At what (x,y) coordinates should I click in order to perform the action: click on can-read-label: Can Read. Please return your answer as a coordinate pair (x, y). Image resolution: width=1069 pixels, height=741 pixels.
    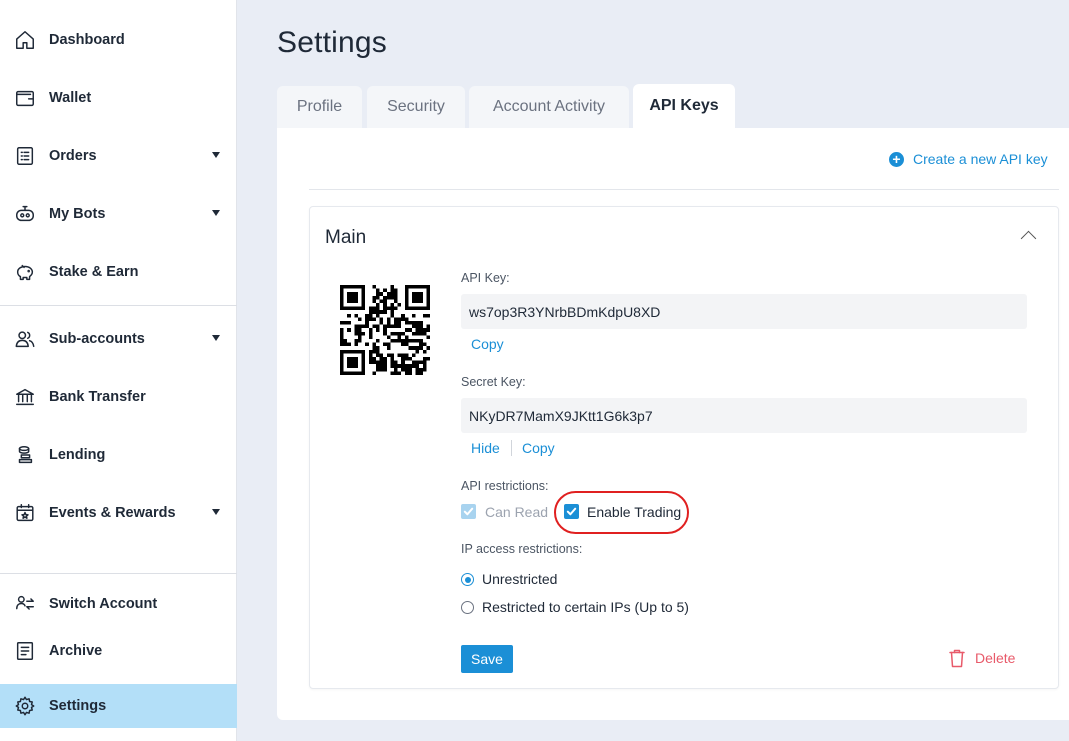
    Looking at the image, I should click on (517, 512).